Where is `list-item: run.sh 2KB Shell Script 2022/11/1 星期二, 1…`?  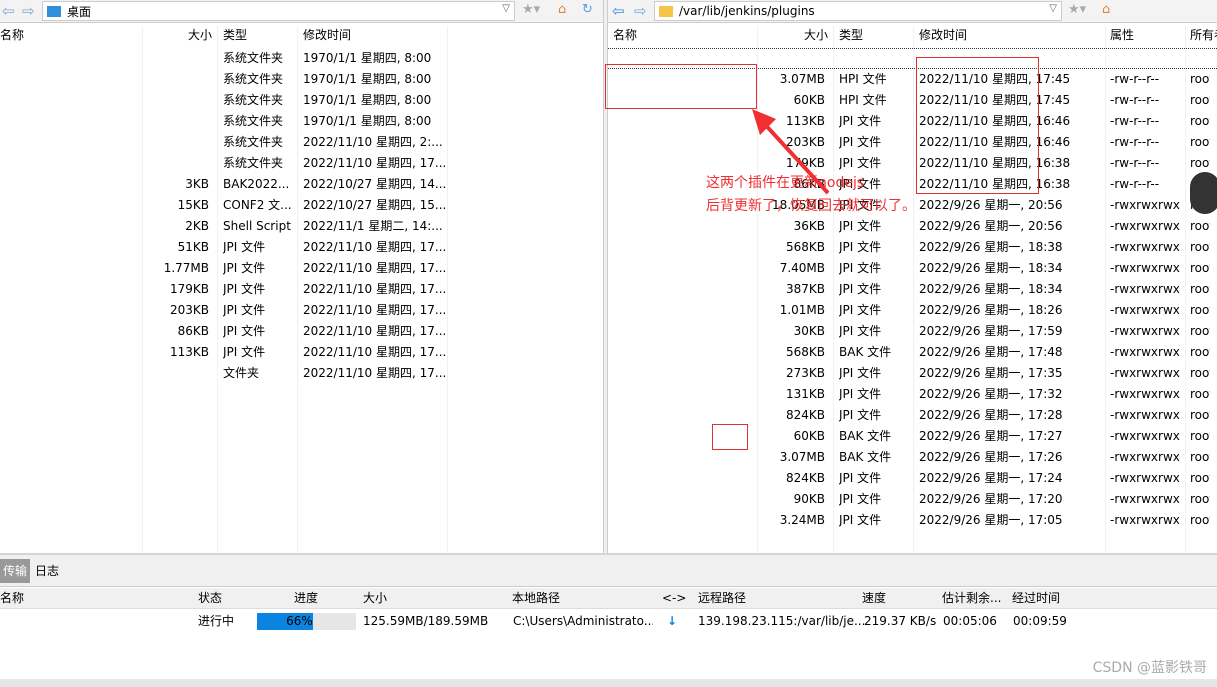
list-item: run.sh 2KB Shell Script 2022/11/1 星期二, 1… is located at coordinates (301, 226).